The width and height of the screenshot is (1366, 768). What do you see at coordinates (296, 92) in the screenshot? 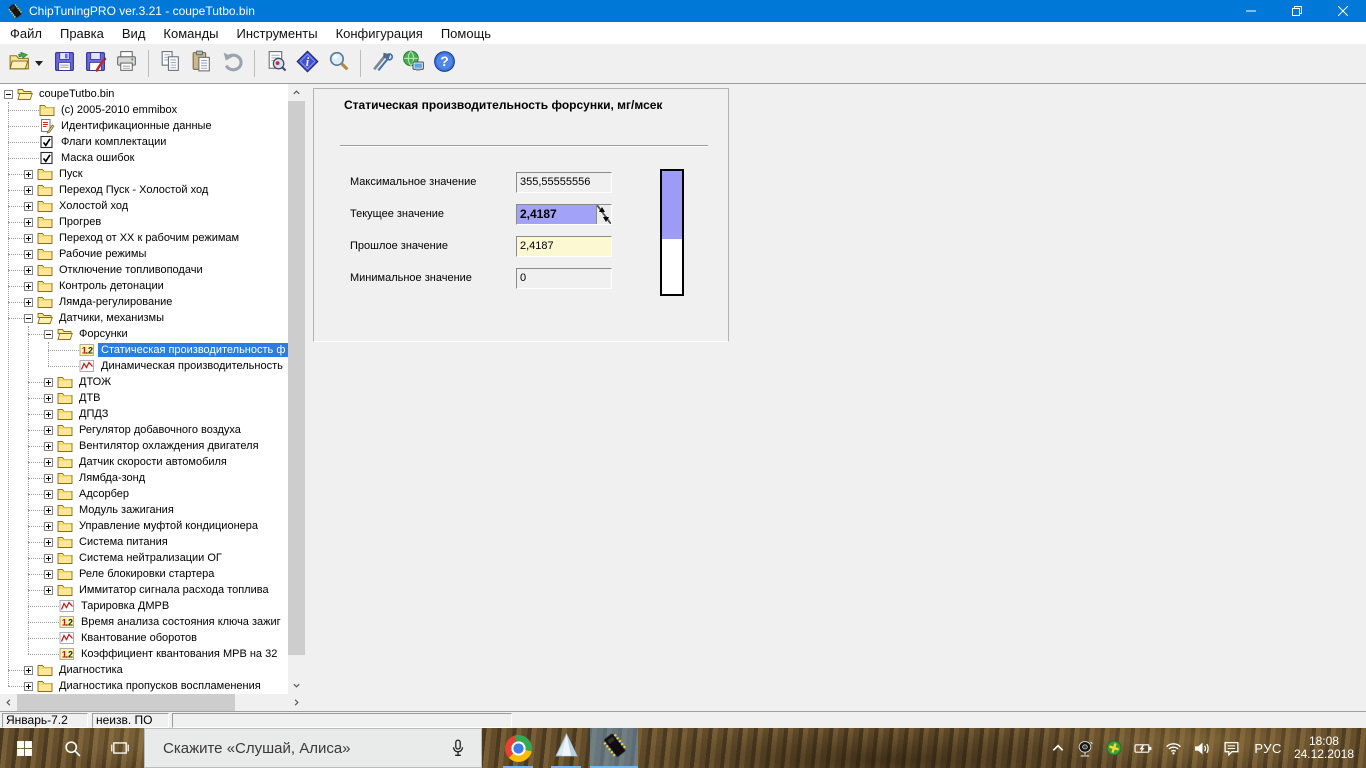
I see `scroll-up-icon` at bounding box center [296, 92].